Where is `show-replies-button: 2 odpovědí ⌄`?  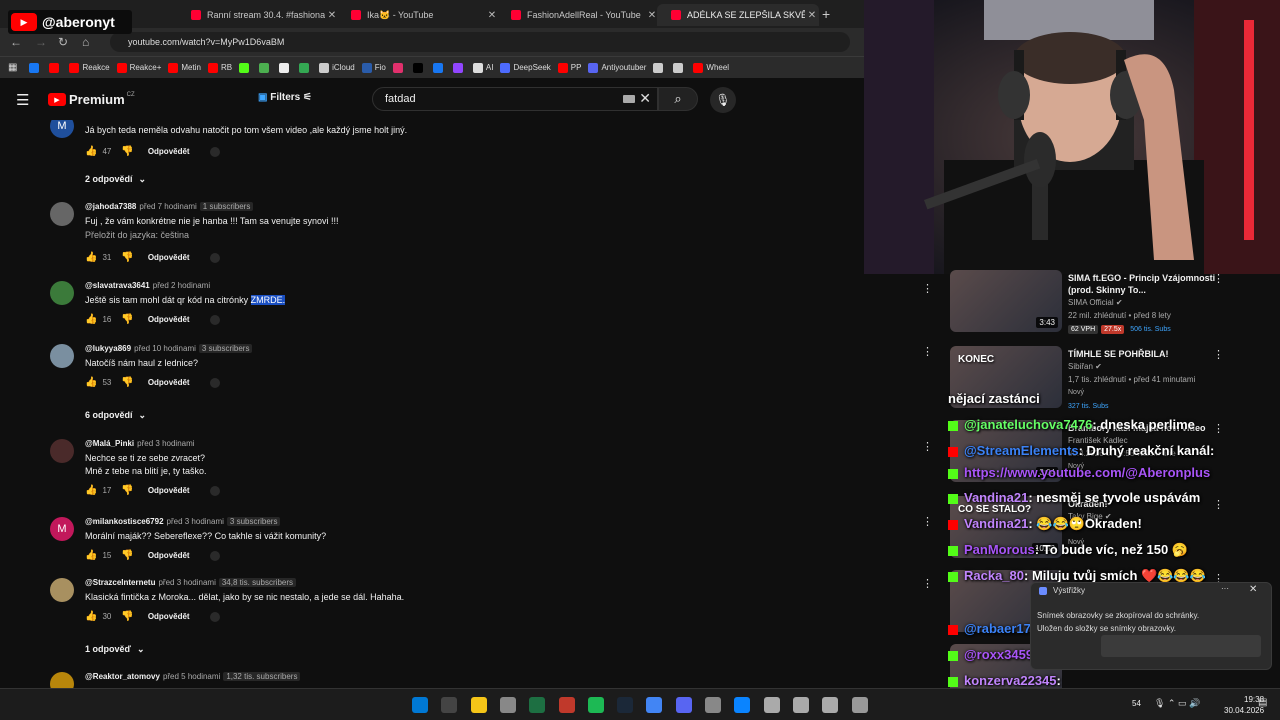 show-replies-button: 2 odpovědí ⌄ is located at coordinates (115, 179).